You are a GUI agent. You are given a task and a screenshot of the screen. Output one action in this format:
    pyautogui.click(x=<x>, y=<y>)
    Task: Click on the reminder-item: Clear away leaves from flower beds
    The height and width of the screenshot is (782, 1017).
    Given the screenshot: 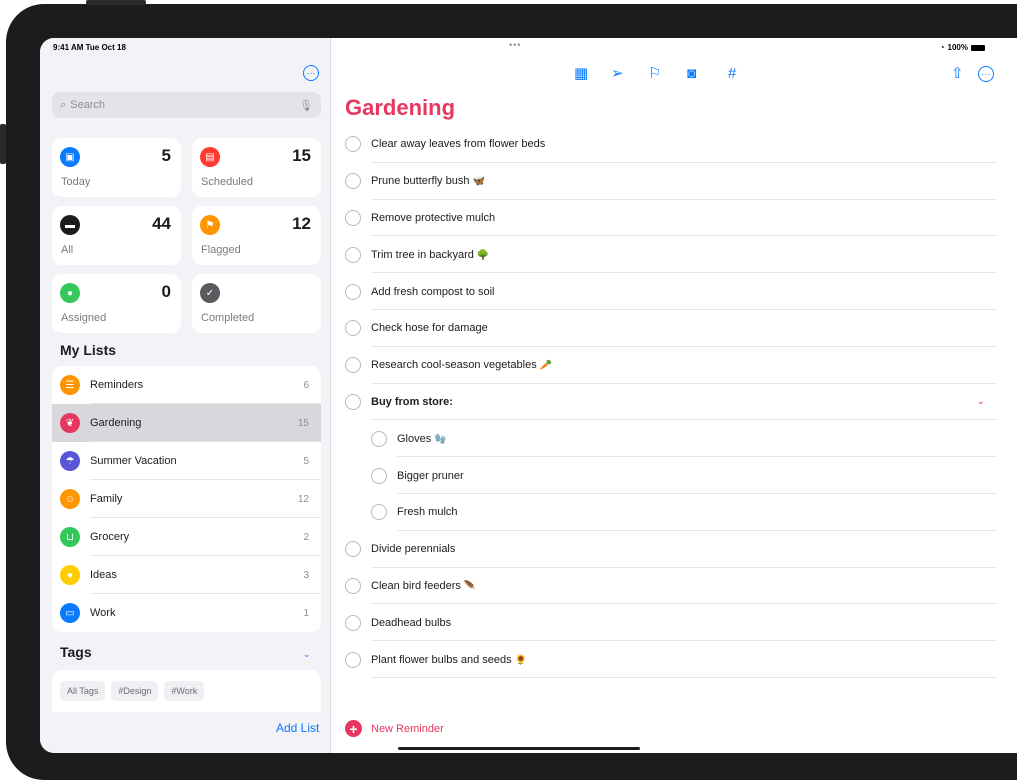 What is the action you would take?
    pyautogui.click(x=674, y=144)
    